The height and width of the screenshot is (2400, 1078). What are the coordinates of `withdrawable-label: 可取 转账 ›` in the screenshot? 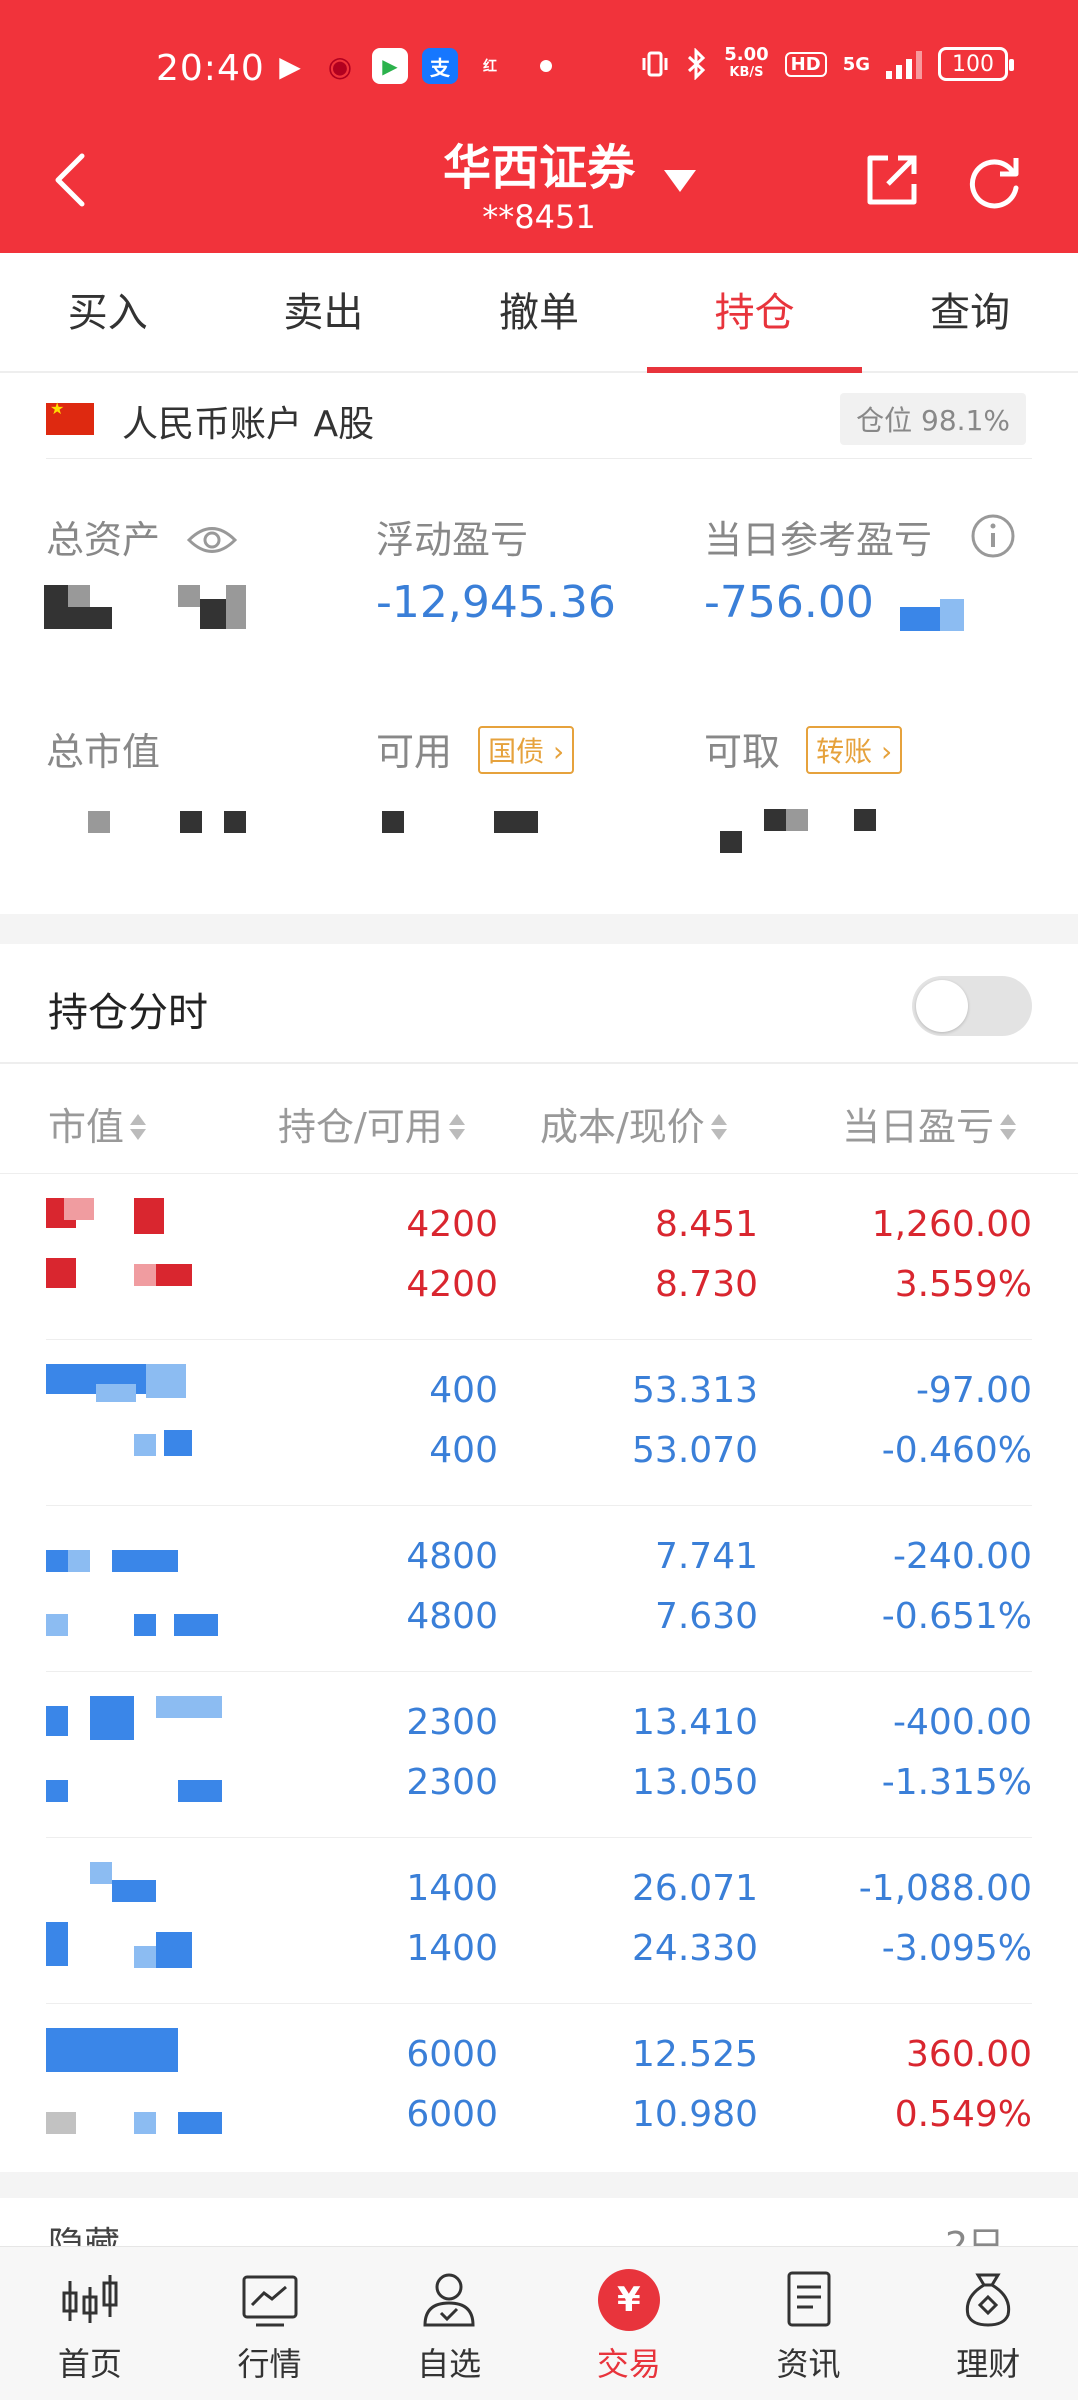 It's located at (803, 748).